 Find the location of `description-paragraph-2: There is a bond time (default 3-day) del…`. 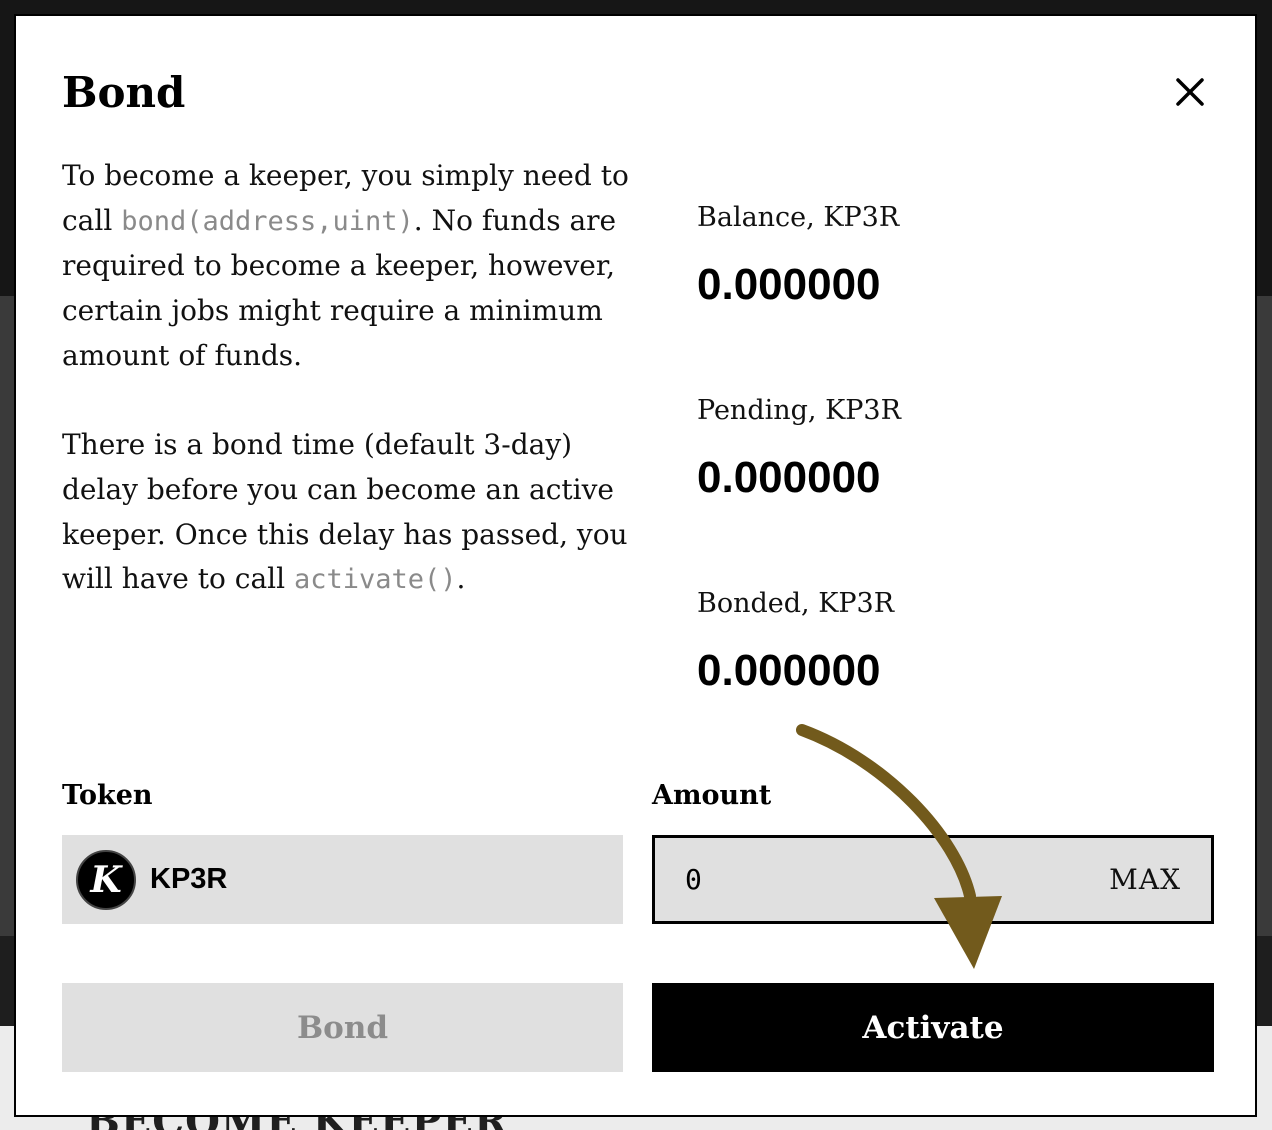

description-paragraph-2: There is a bond time (default 3-day) del… is located at coordinates (352, 513).